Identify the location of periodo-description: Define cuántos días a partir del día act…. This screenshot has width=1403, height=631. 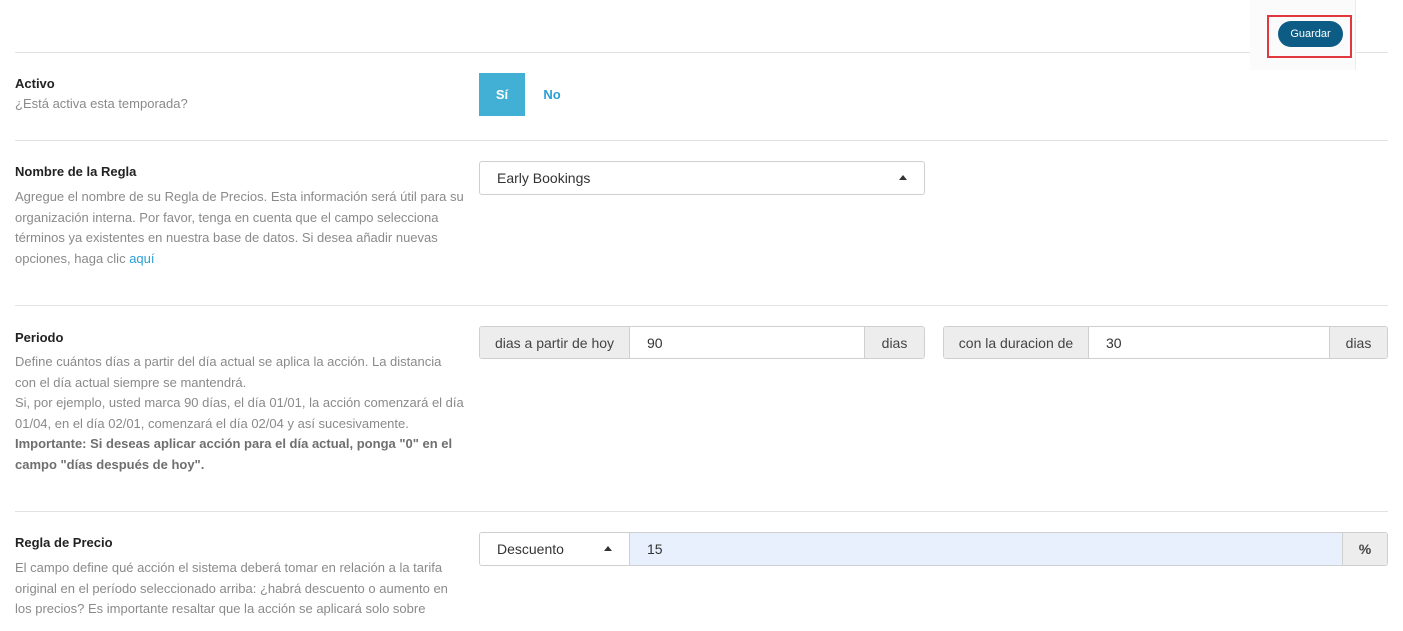
(240, 413).